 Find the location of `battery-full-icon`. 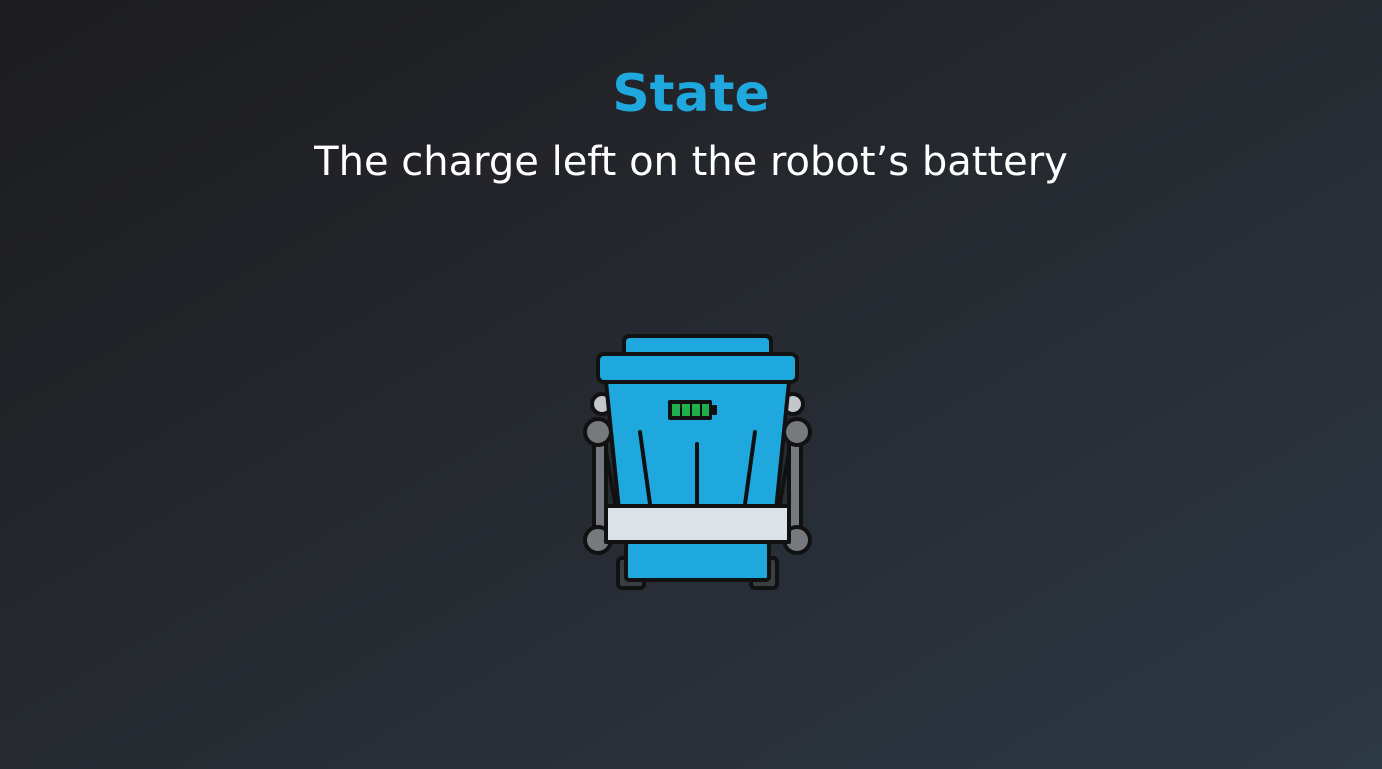

battery-full-icon is located at coordinates (692, 410).